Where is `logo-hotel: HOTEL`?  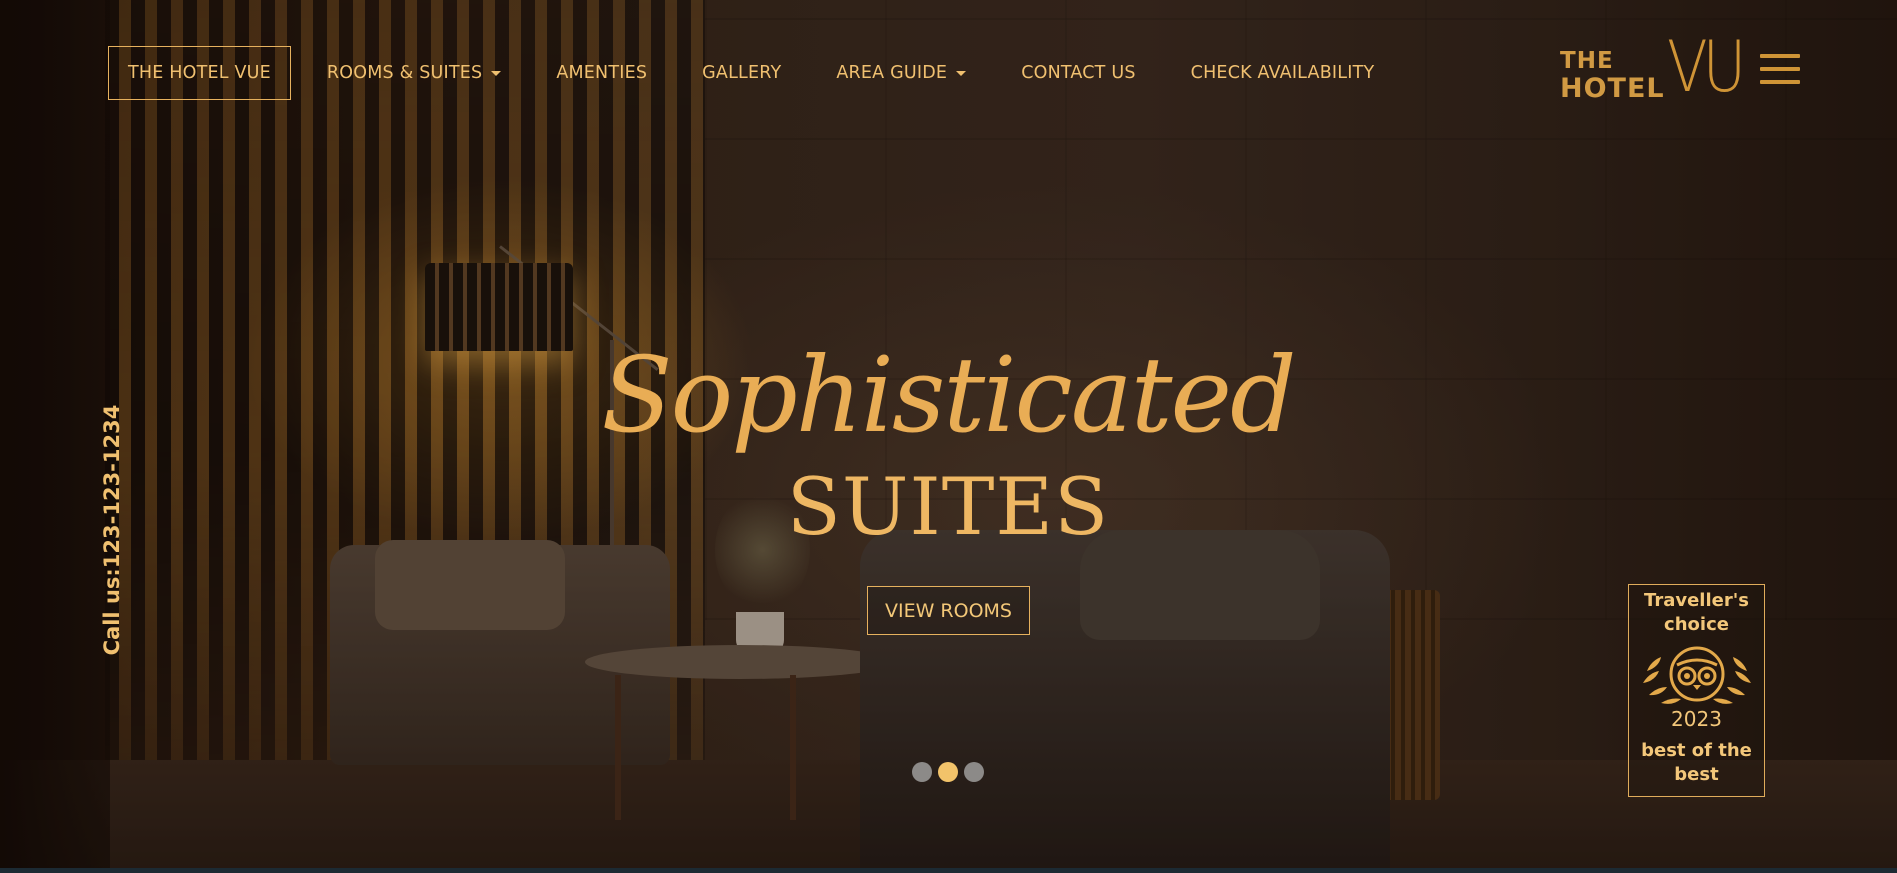
logo-hotel: HOTEL is located at coordinates (1612, 88).